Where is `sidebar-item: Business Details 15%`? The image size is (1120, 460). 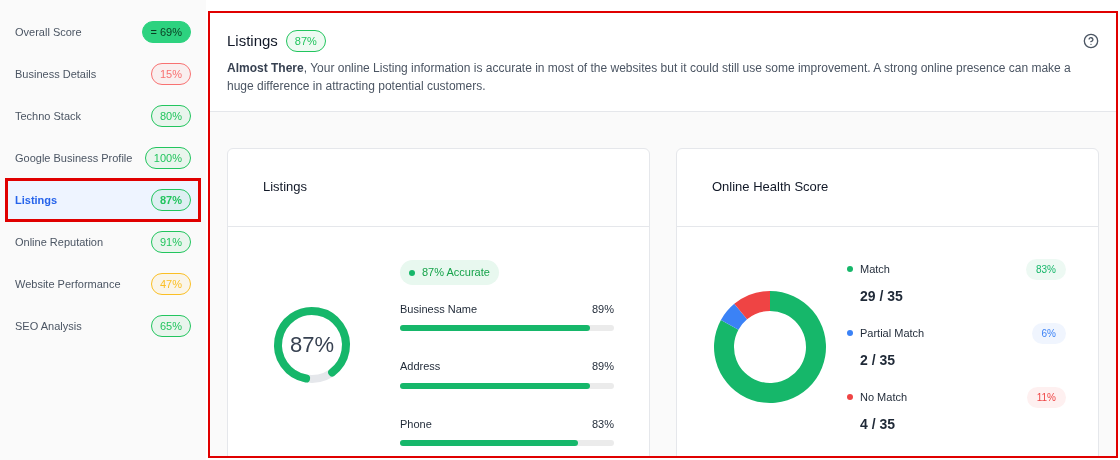 sidebar-item: Business Details 15% is located at coordinates (103, 74).